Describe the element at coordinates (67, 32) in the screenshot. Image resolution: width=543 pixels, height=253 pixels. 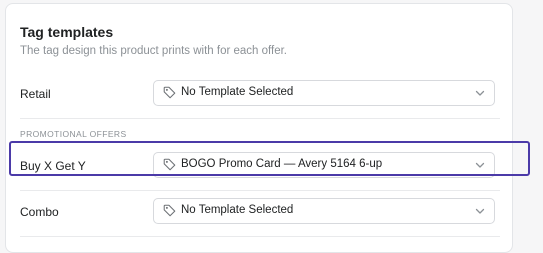
I see `card-title: Tag templates` at that location.